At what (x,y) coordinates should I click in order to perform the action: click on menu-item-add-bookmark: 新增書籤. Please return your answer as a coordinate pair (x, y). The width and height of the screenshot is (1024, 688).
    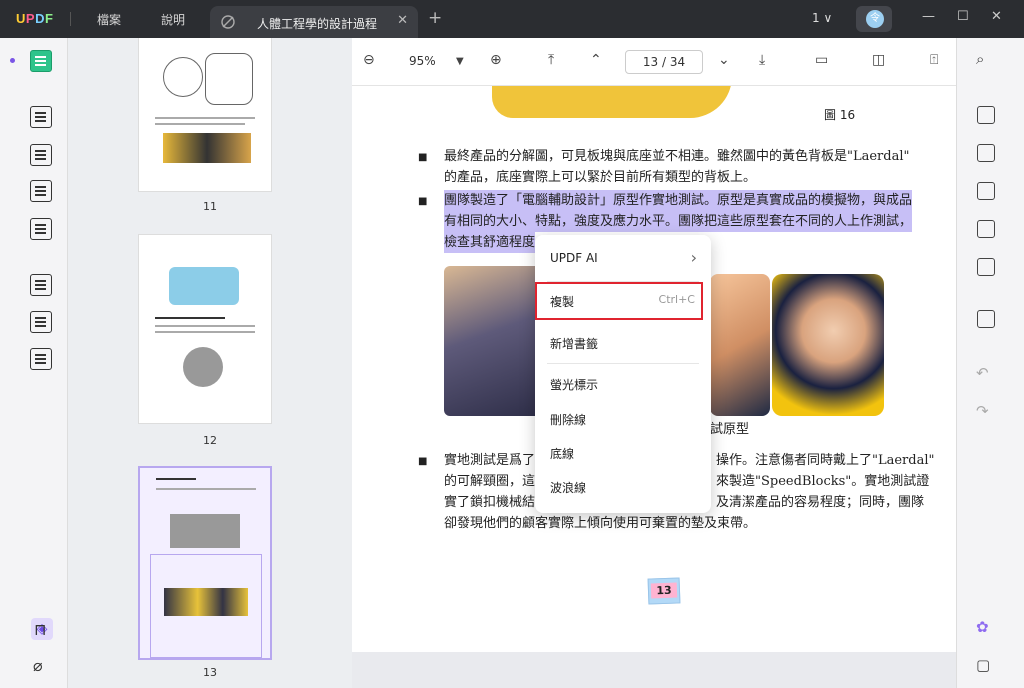
    Looking at the image, I should click on (623, 343).